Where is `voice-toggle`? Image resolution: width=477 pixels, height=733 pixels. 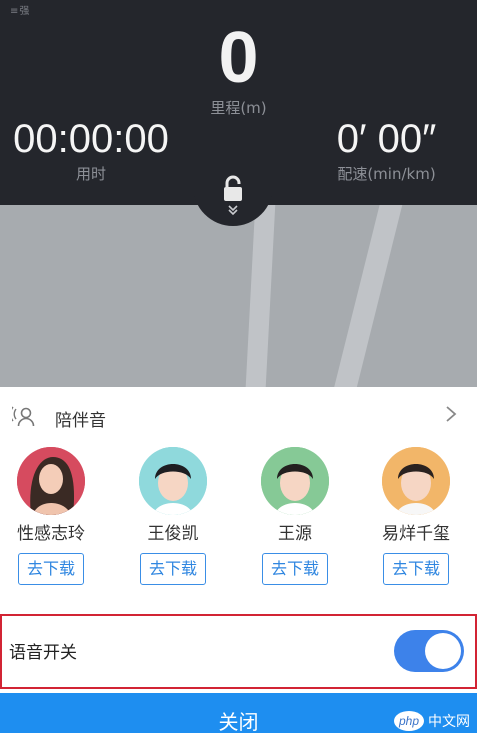
voice-toggle is located at coordinates (429, 651).